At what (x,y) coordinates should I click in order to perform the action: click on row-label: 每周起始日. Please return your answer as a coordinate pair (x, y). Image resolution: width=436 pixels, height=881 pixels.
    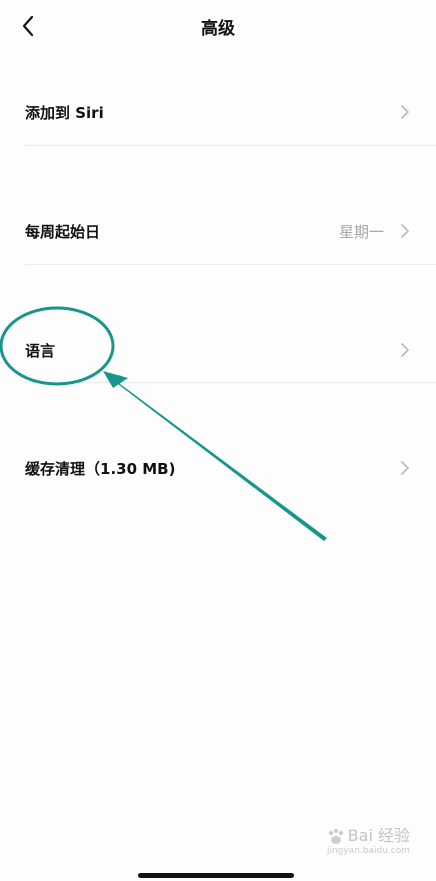
    Looking at the image, I should click on (63, 232).